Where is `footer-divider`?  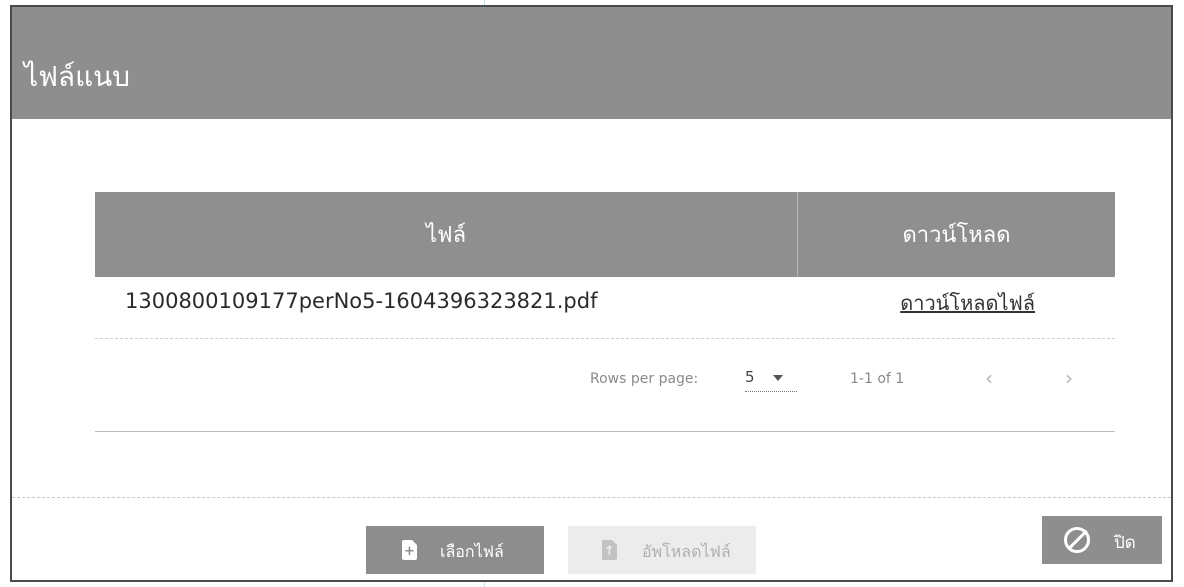 footer-divider is located at coordinates (591, 497).